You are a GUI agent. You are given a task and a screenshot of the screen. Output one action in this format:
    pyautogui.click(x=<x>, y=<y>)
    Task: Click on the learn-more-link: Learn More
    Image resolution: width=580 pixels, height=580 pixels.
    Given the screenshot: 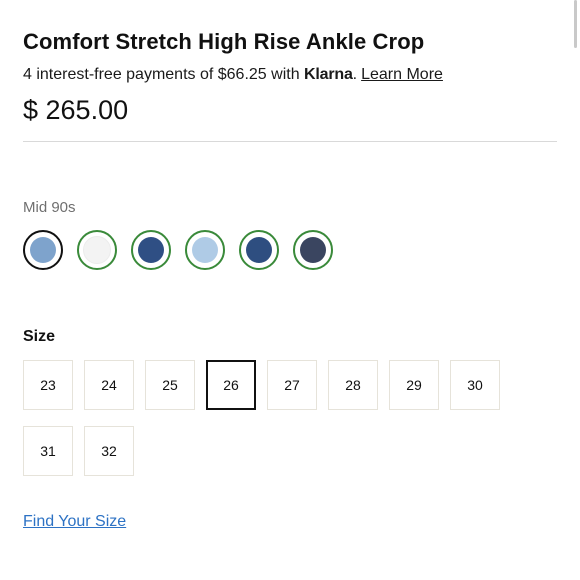 What is the action you would take?
    pyautogui.click(x=402, y=74)
    